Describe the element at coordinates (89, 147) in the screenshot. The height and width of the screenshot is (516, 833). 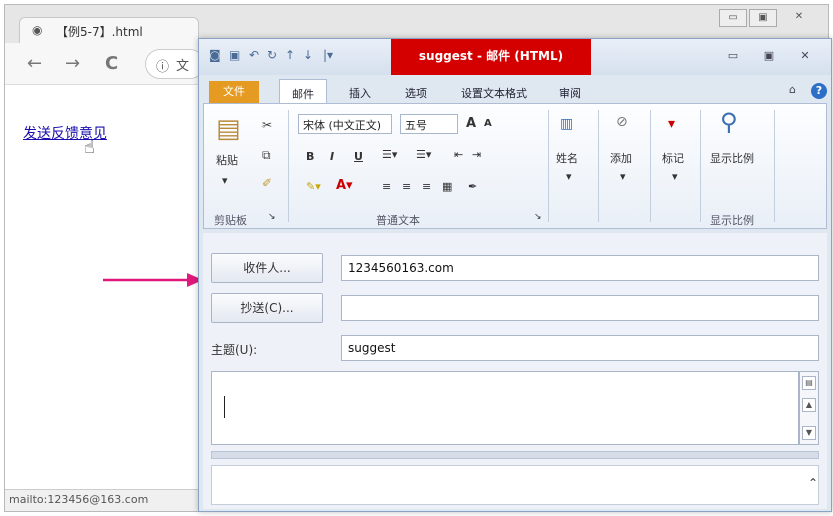
I see `hand-cursor-icon: ☝` at that location.